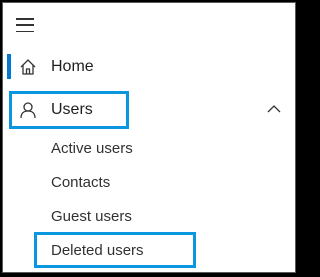  What do you see at coordinates (72, 109) in the screenshot?
I see `nav-item-users-label: Users` at bounding box center [72, 109].